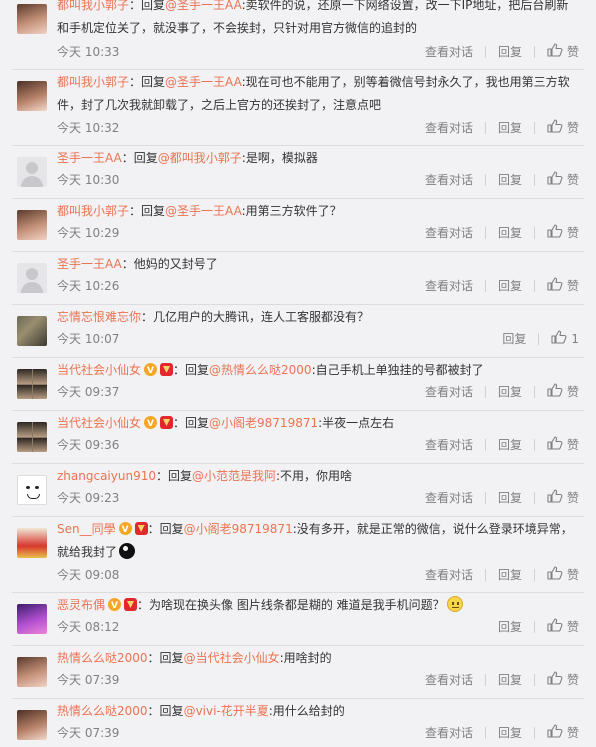 The image size is (596, 747). Describe the element at coordinates (234, 476) in the screenshot. I see `mention-link: @小范范是我阿` at that location.